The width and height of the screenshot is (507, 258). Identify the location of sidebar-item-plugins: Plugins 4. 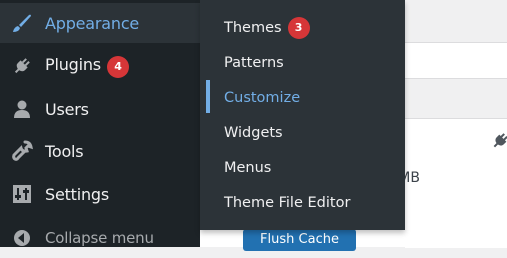
(100, 66).